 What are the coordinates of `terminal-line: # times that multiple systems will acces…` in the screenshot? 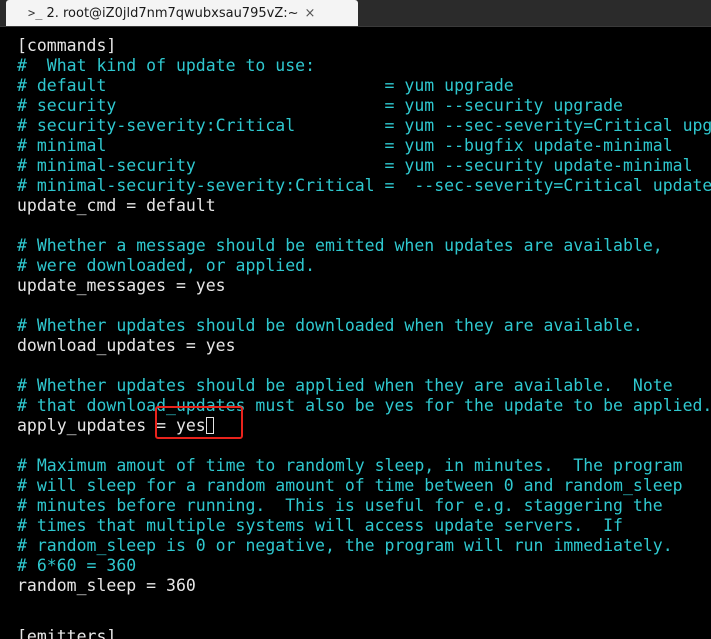 It's located at (364, 526).